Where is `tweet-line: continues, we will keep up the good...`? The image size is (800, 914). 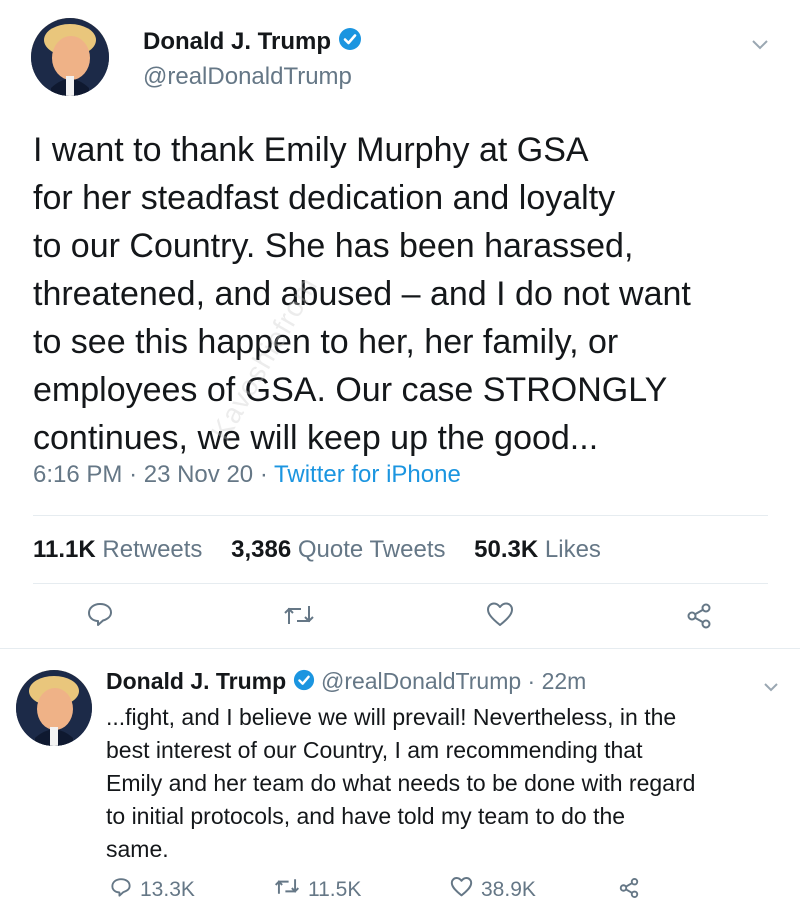 tweet-line: continues, we will keep up the good... is located at coordinates (316, 438).